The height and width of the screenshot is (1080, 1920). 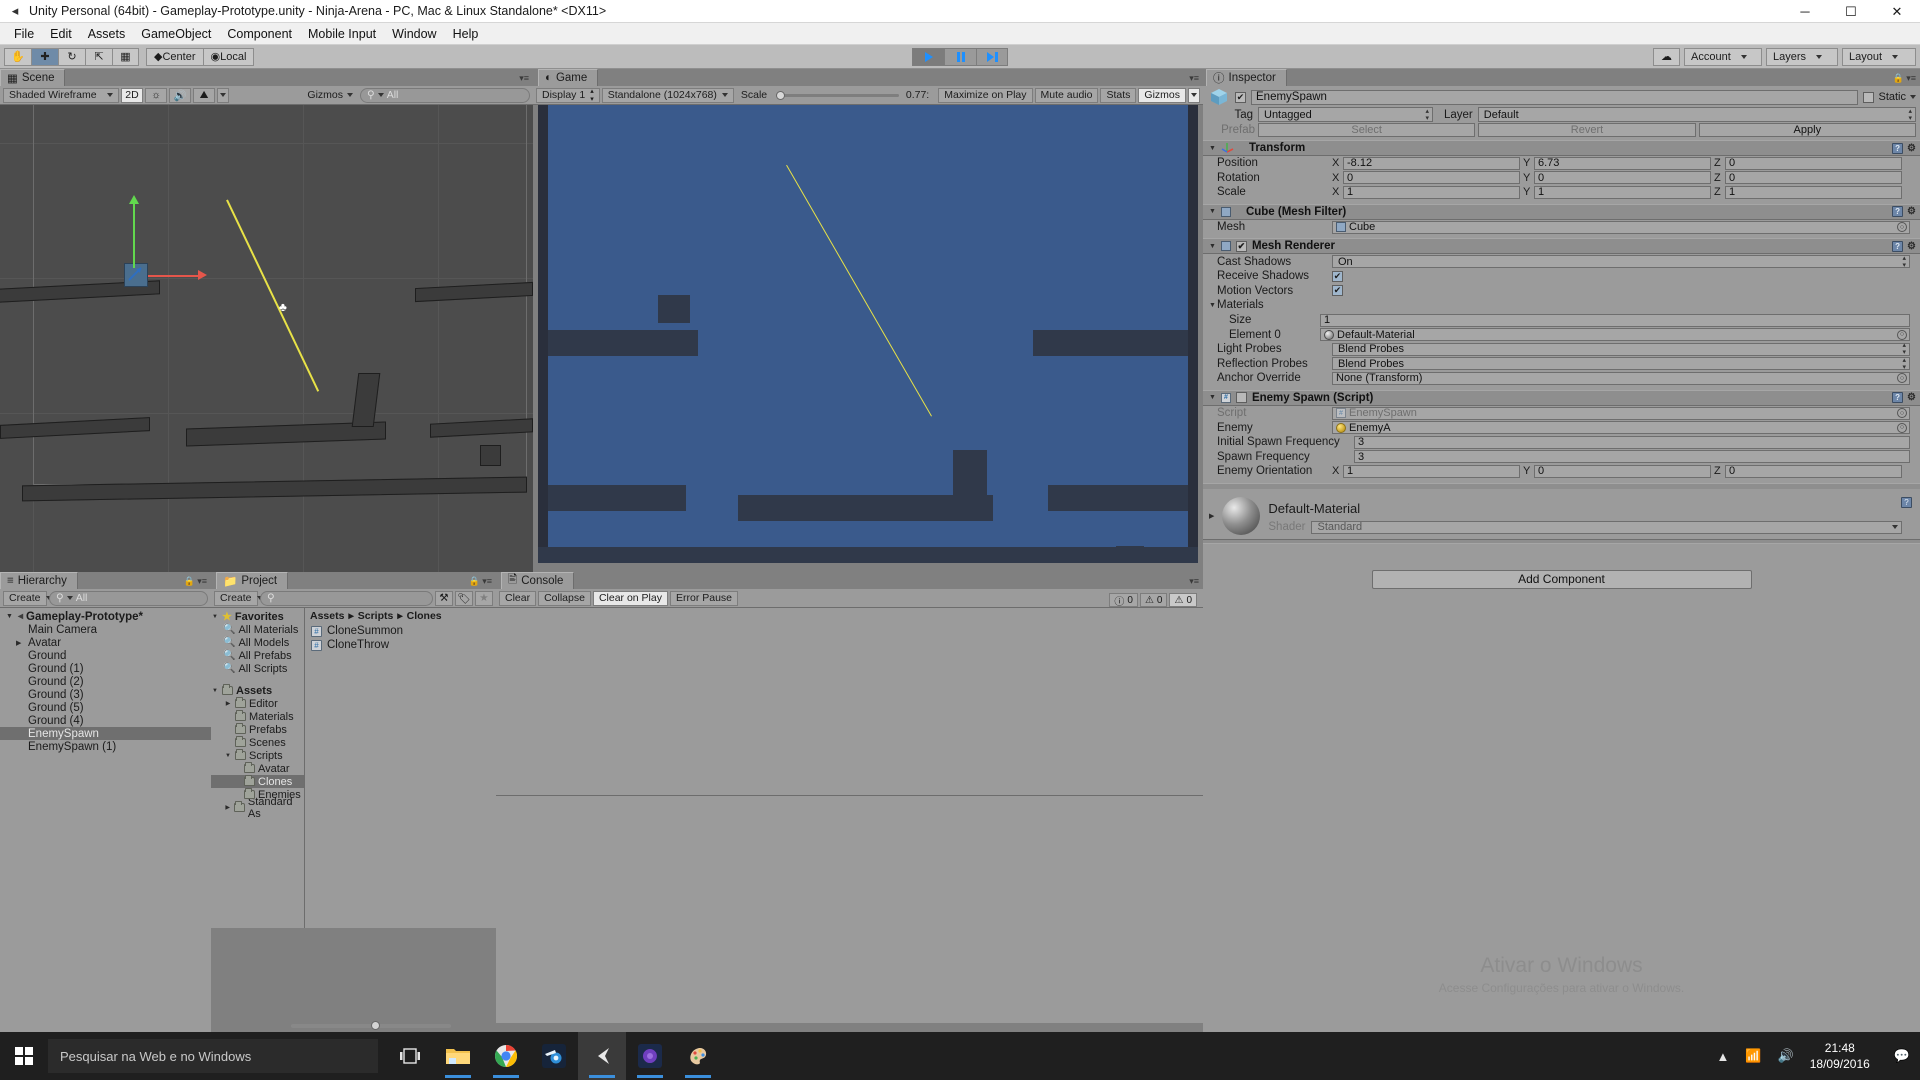 What do you see at coordinates (1851, 11) in the screenshot?
I see `maximize-button: ☐` at bounding box center [1851, 11].